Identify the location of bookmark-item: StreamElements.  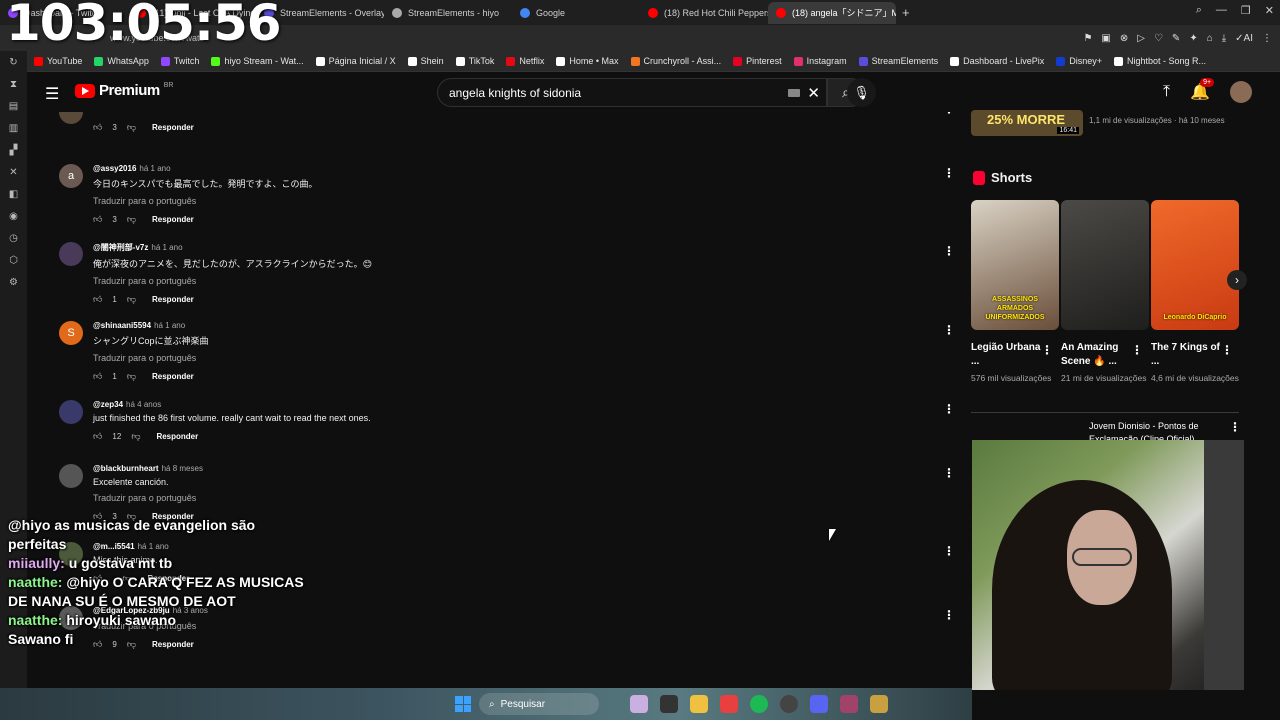
(898, 61).